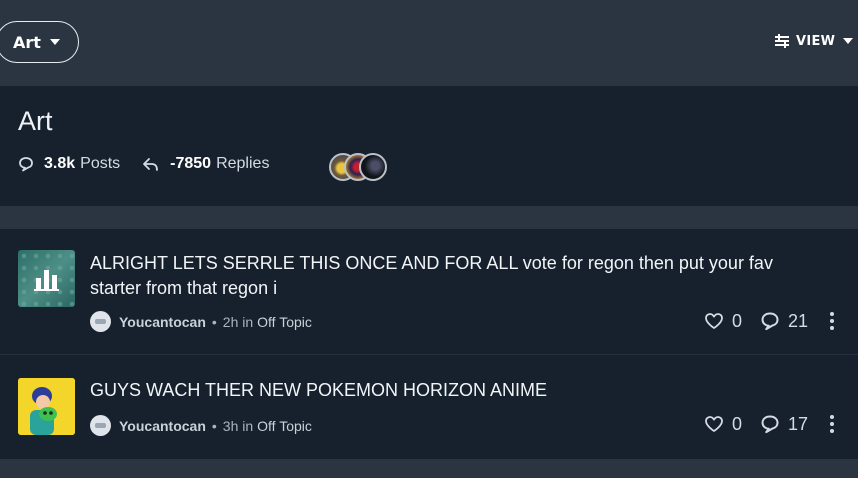 This screenshot has height=478, width=858. I want to click on posts-count: 3.8k, so click(60, 163).